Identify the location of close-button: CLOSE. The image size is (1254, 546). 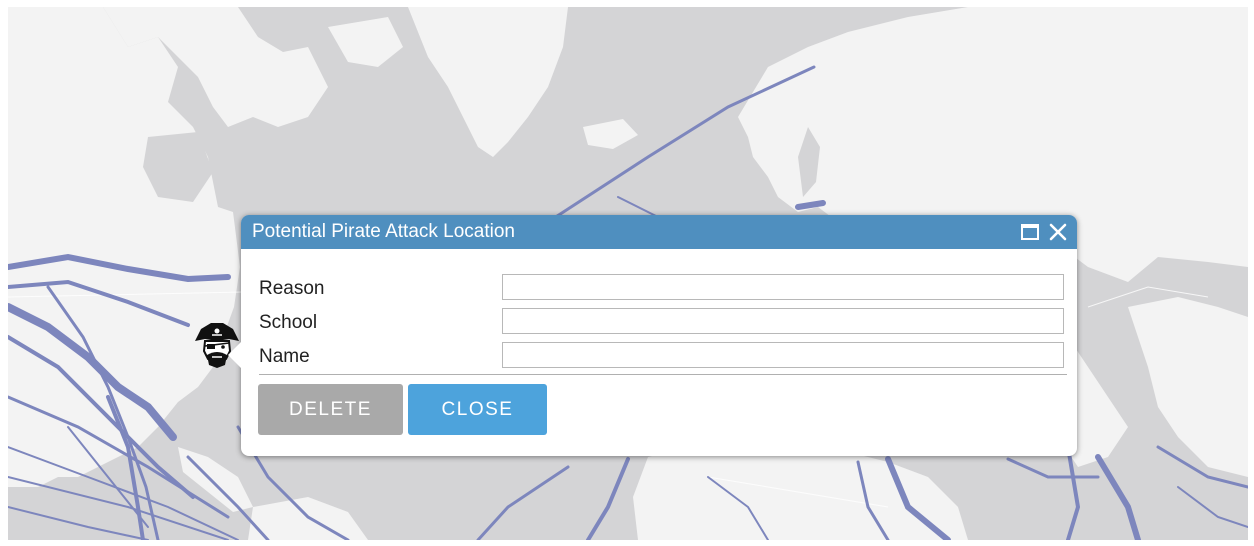
(477, 409).